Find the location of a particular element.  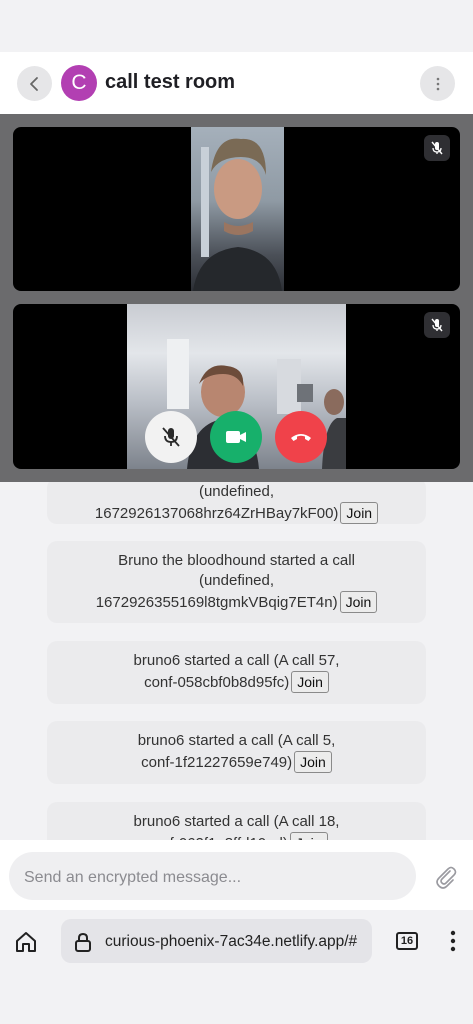

home-icon is located at coordinates (26, 942).